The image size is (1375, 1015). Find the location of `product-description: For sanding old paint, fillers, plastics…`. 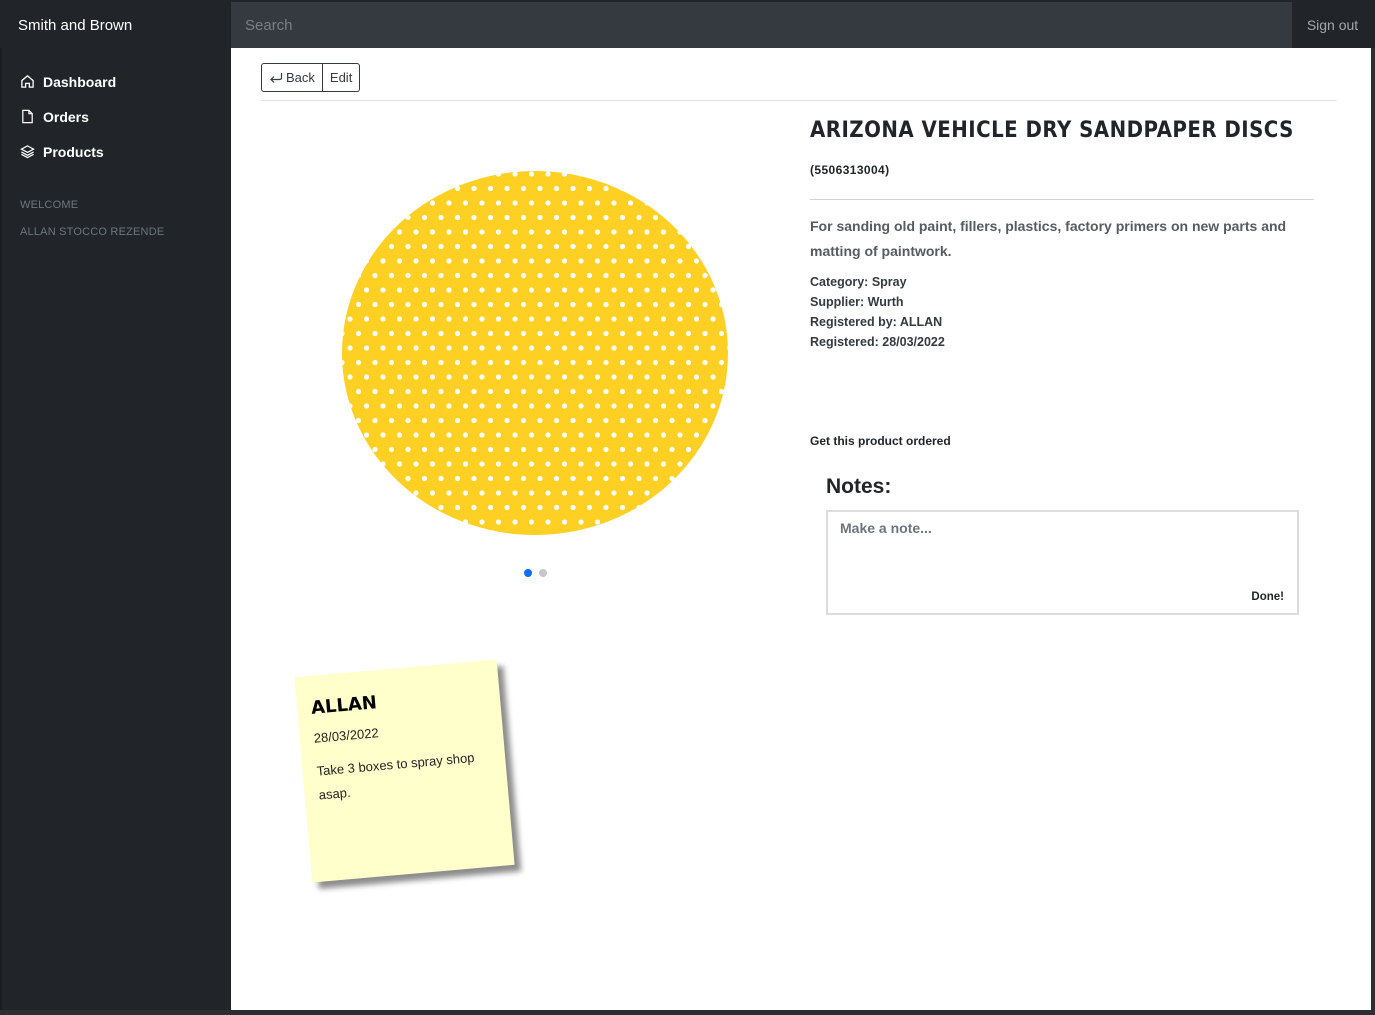

product-description: For sanding old paint, fillers, plastics… is located at coordinates (1048, 238).